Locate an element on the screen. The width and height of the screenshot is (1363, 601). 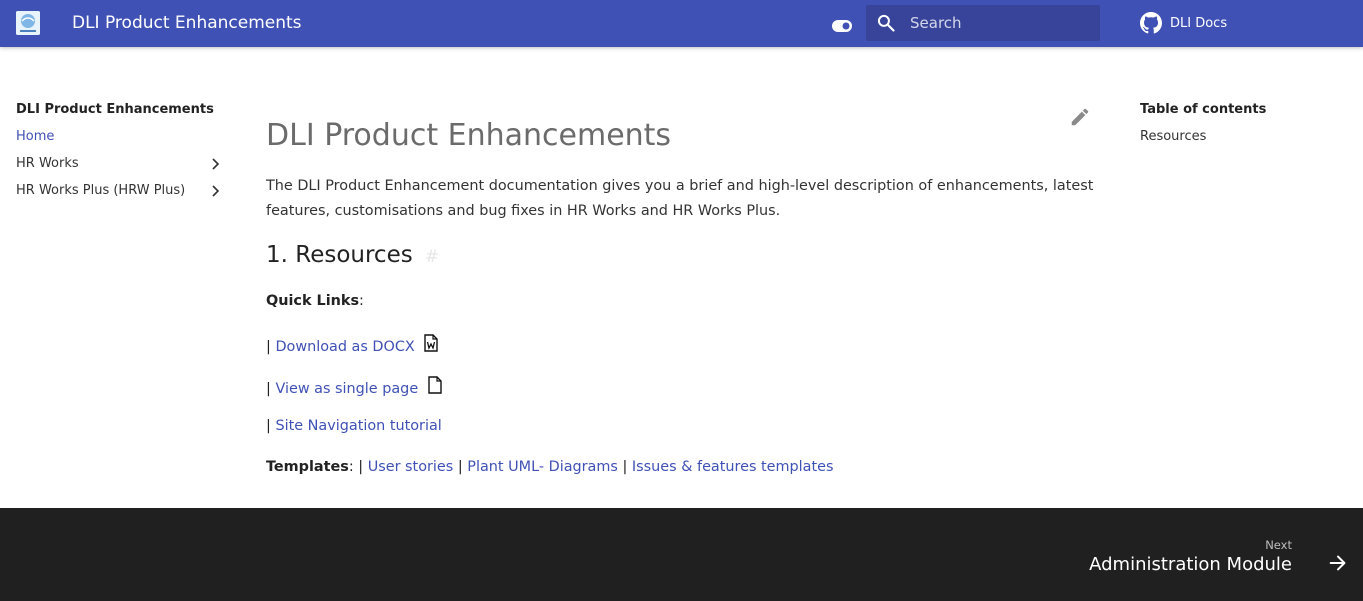
sidebar-item-hr-works-plus: HR Works Plus (HRW Plus) is located at coordinates (121, 191).